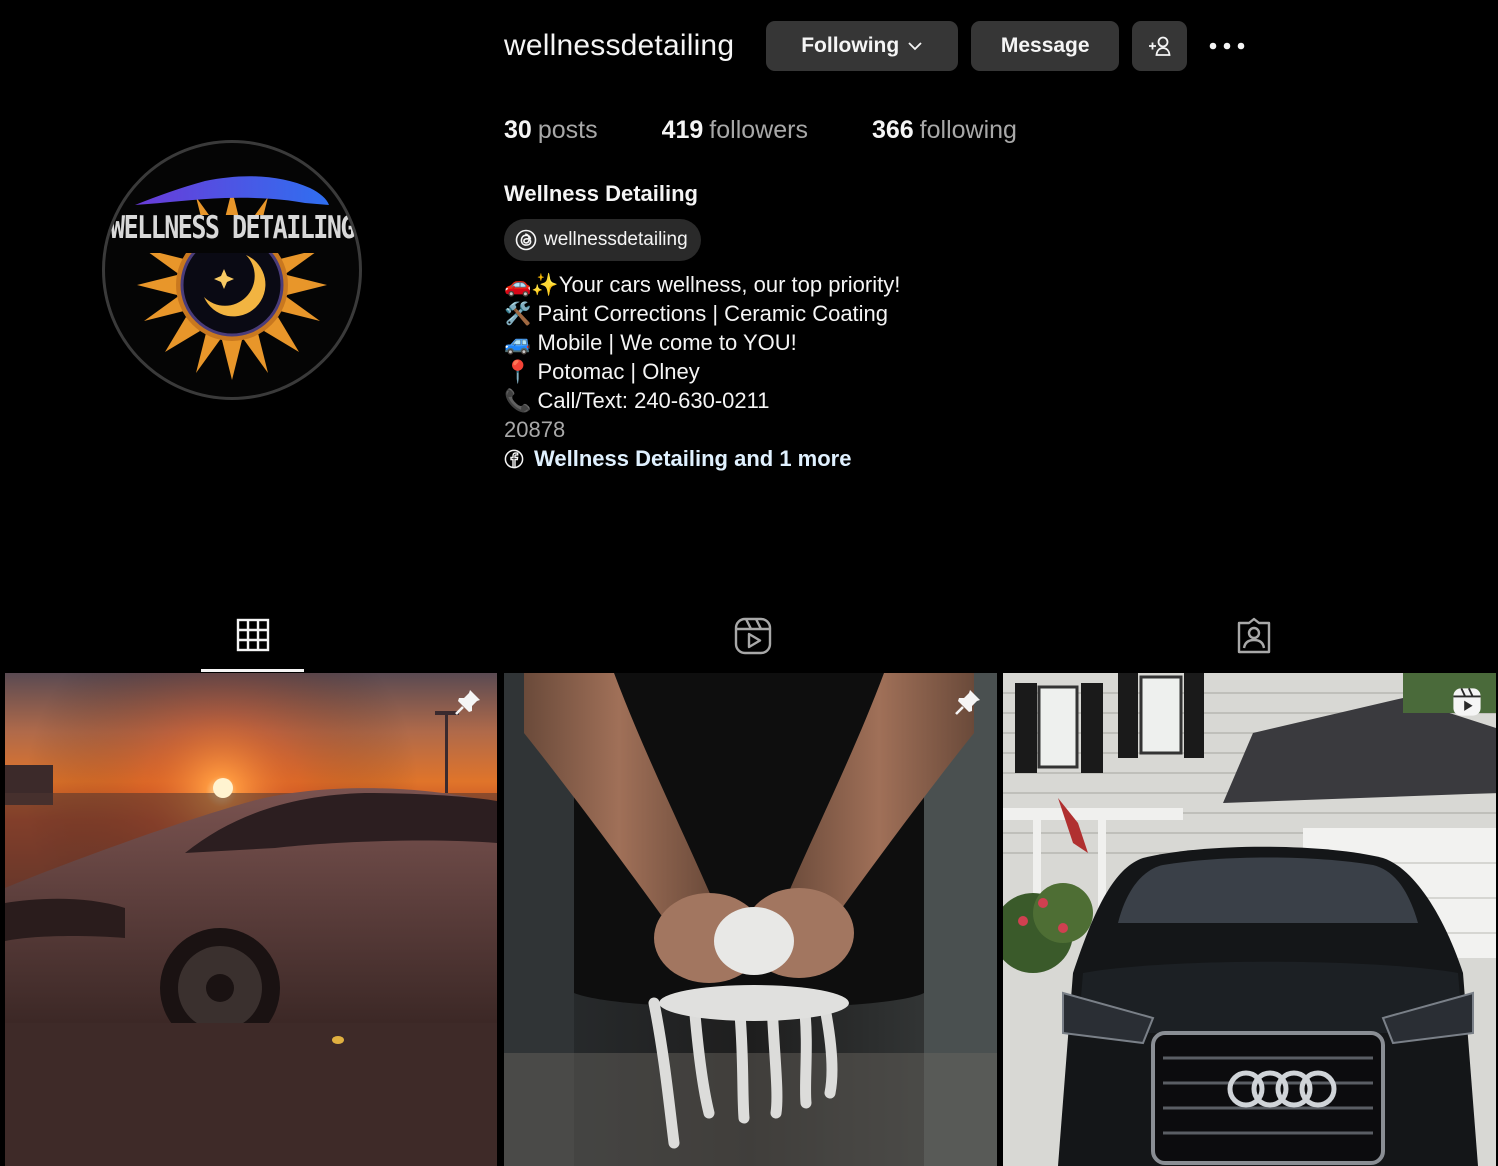  I want to click on tab-posts, so click(252, 636).